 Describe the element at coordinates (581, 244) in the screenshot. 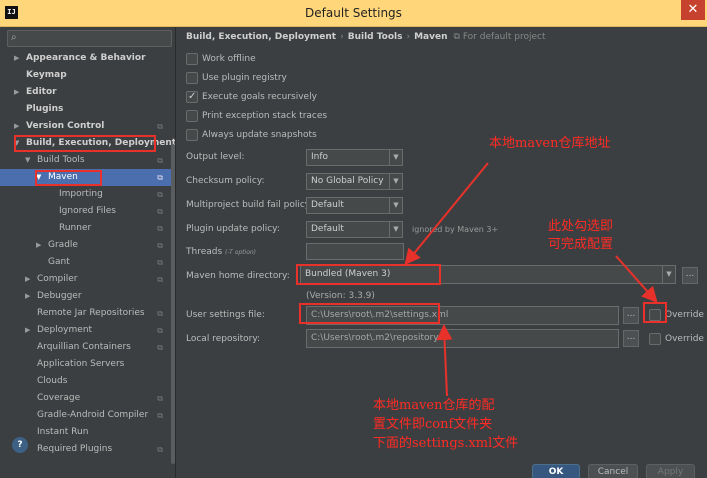

I see `annotation-note-override-line2: 可完成配置` at that location.